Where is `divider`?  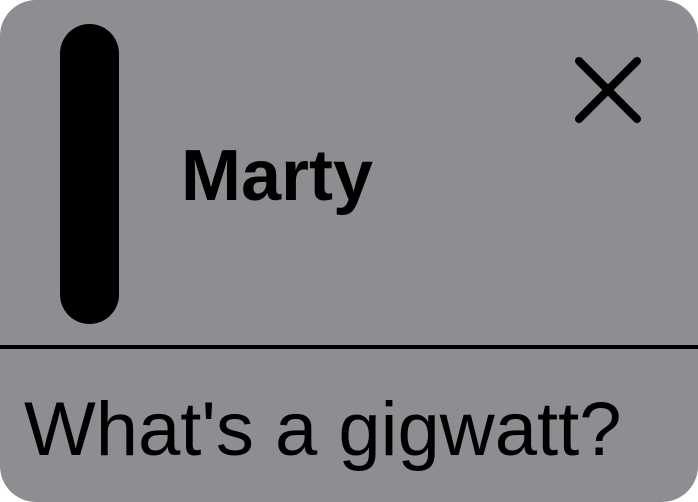
divider is located at coordinates (349, 347).